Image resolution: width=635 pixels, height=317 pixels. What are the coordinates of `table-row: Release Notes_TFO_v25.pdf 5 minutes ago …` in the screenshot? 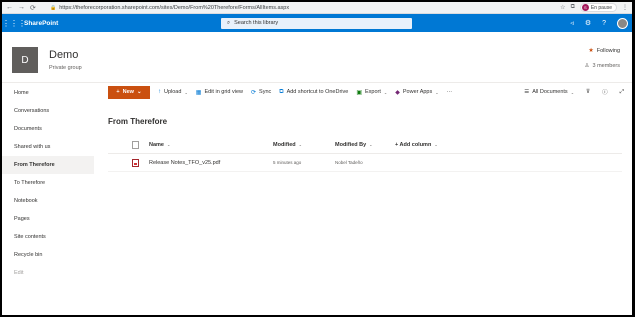 It's located at (365, 163).